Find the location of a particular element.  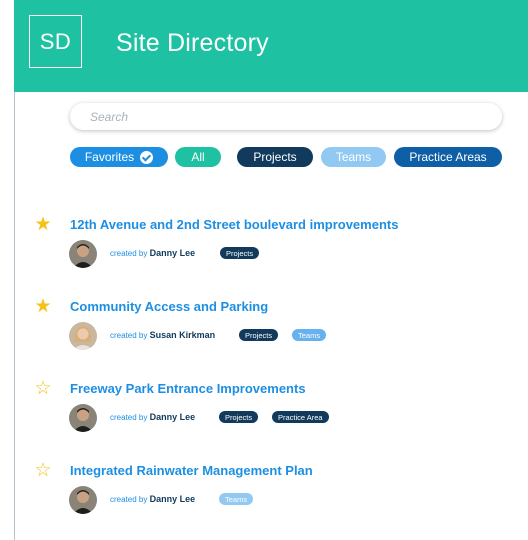

filter-favorites-label: Favorites is located at coordinates (109, 157).